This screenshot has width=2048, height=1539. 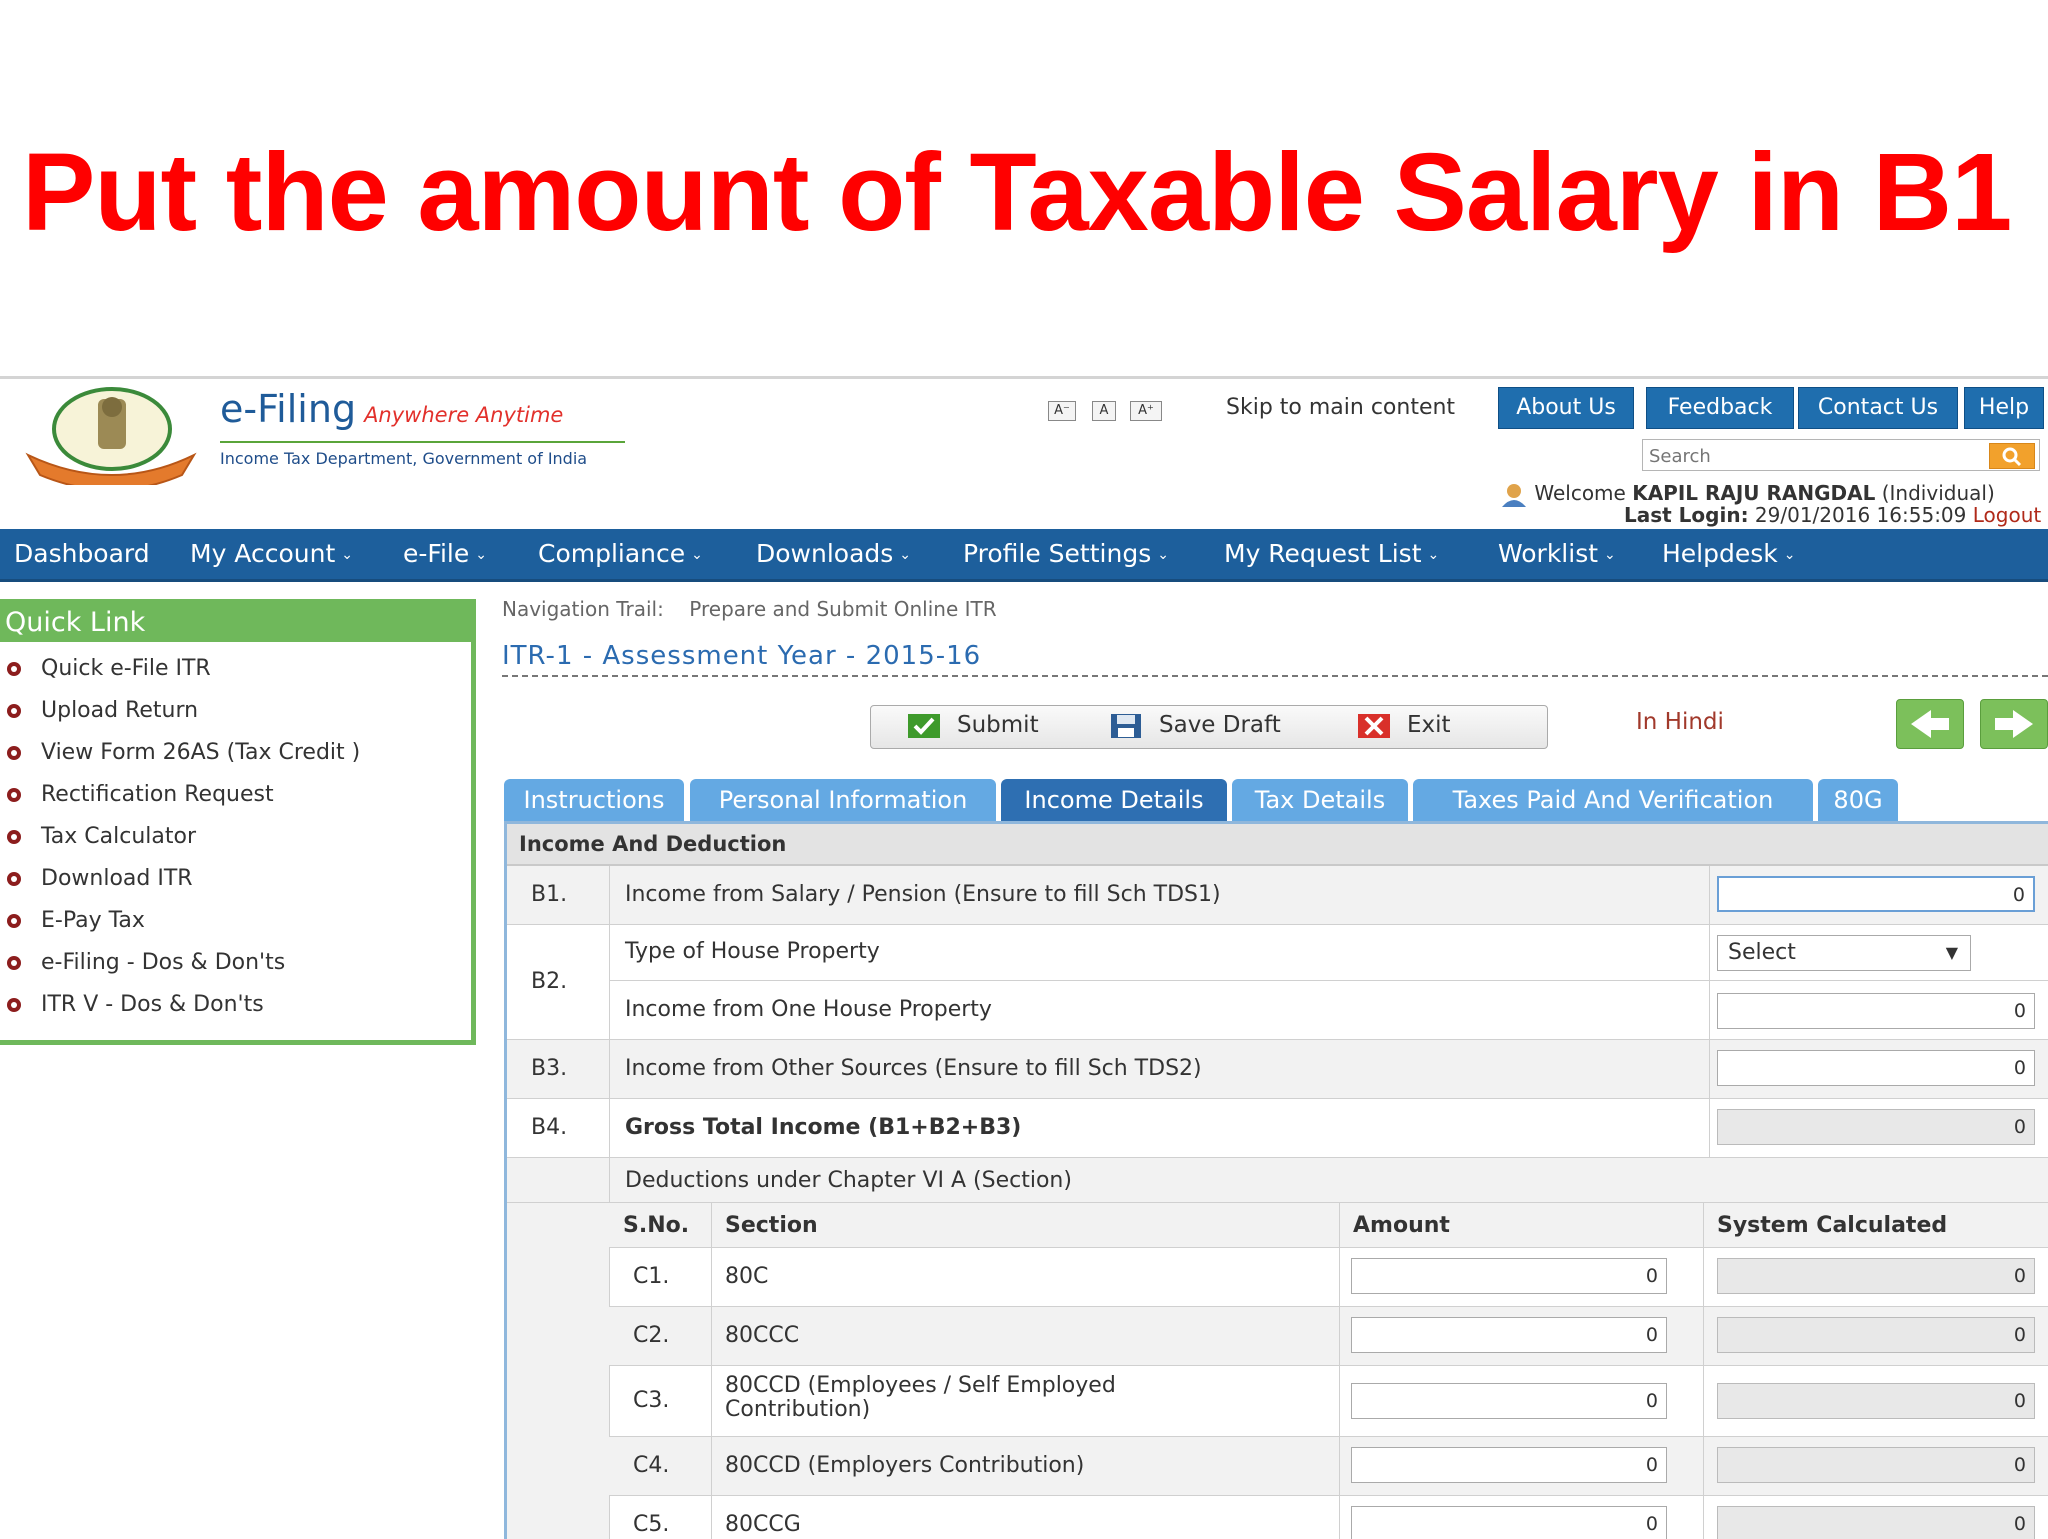 I want to click on in-hindi-link: In Hindi, so click(x=1680, y=722).